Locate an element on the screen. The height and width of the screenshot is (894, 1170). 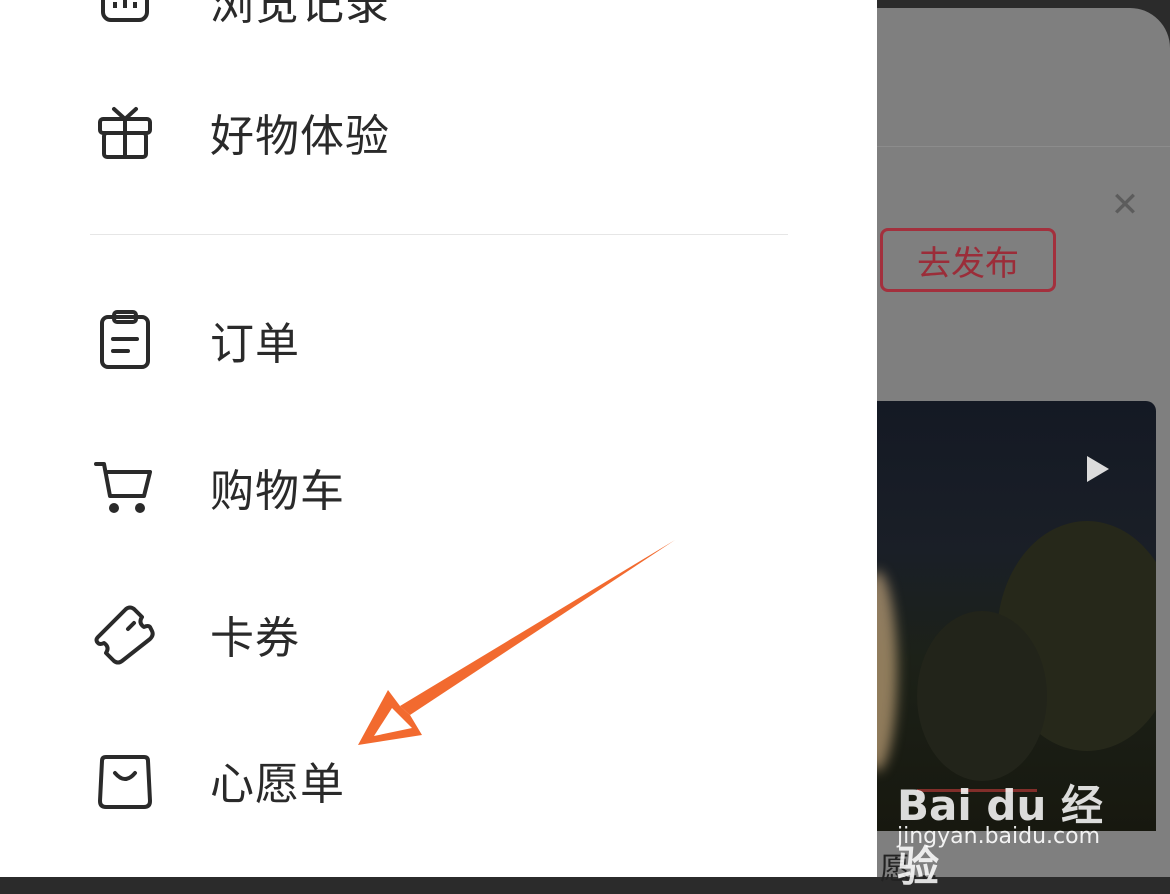
sheet-divider is located at coordinates (1023, 146).